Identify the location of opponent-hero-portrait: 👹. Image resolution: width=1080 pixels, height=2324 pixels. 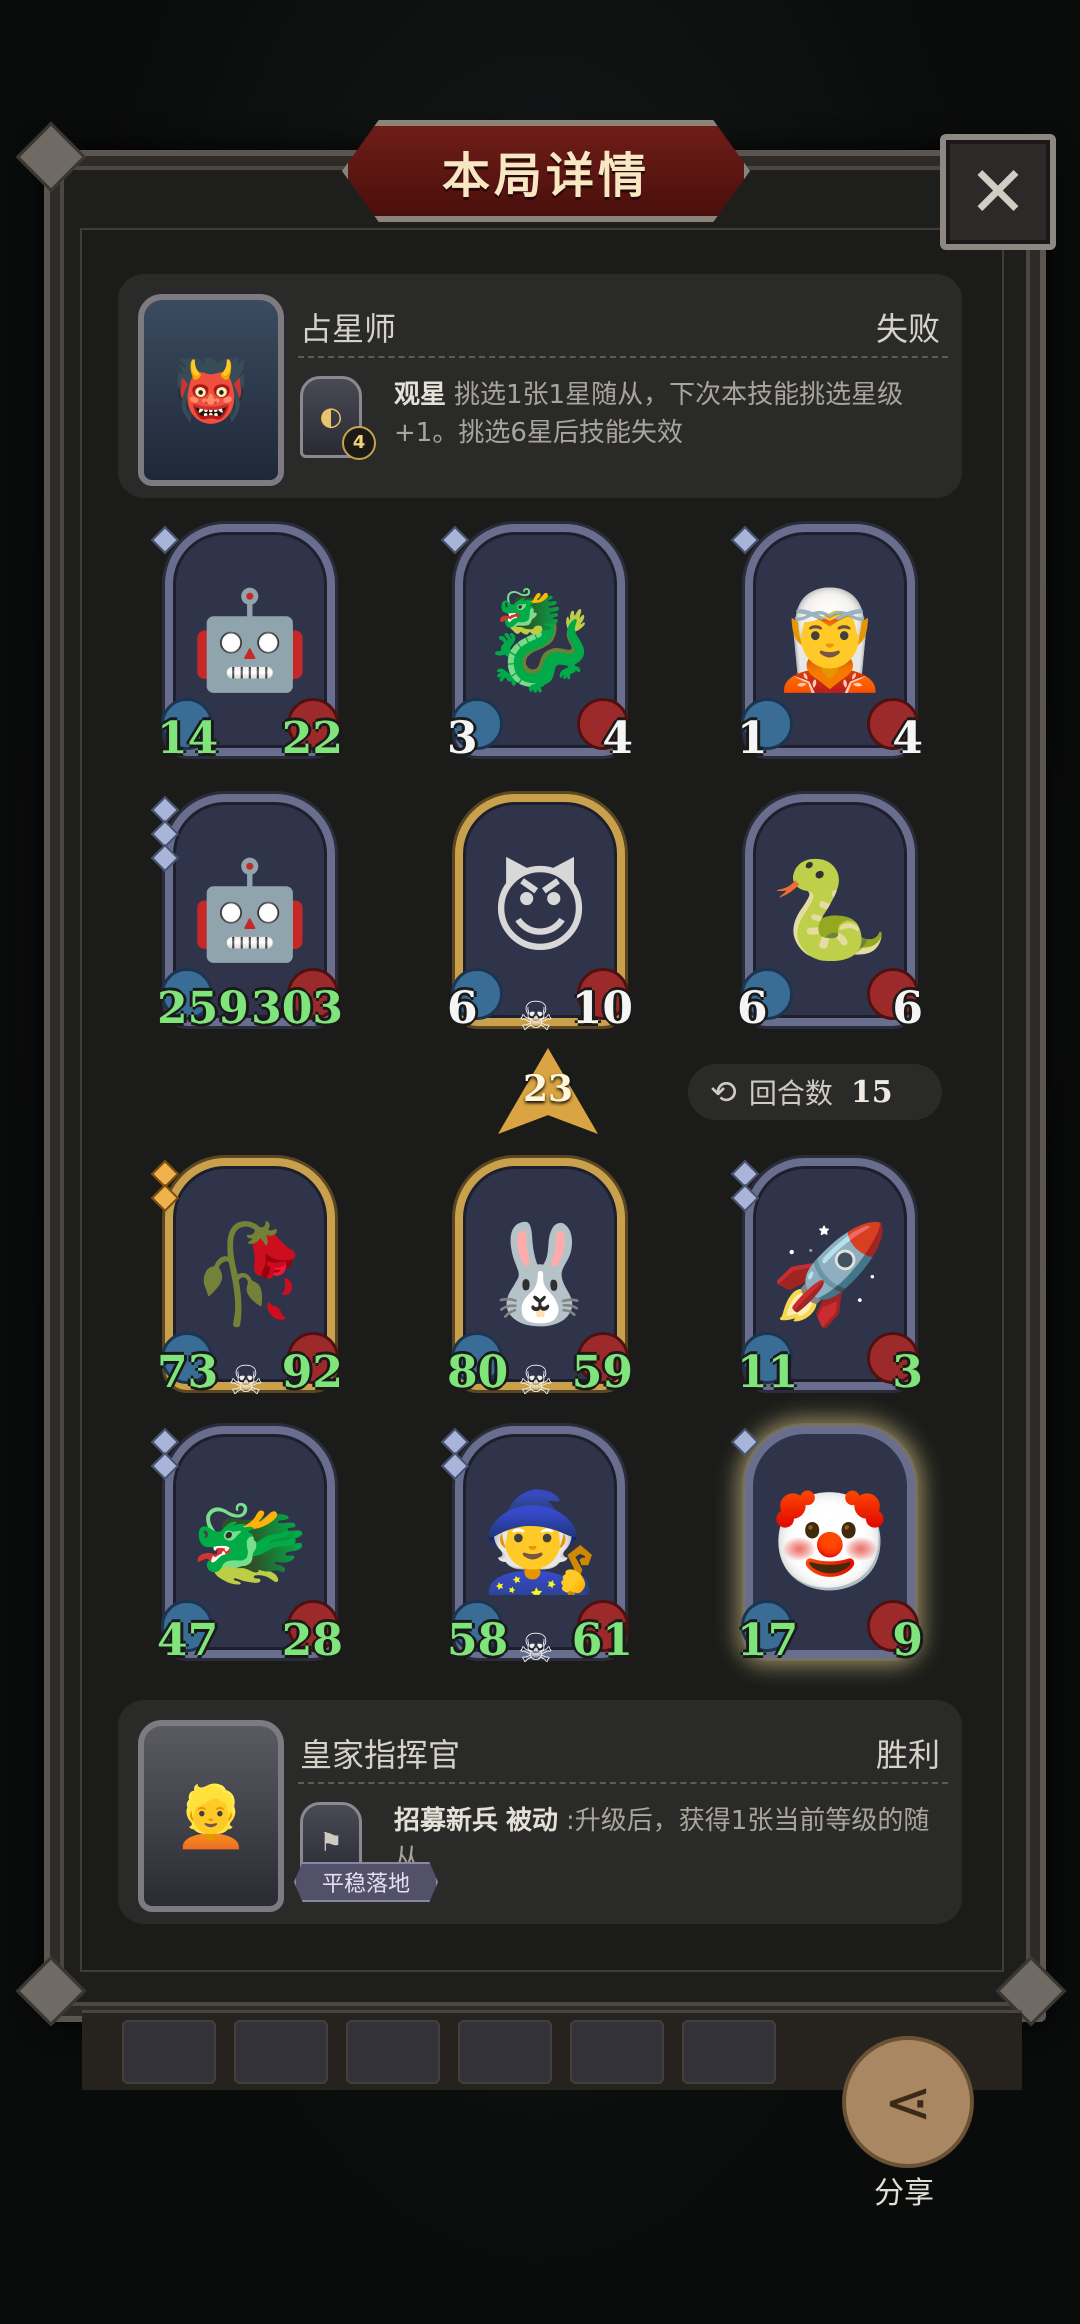
(211, 390).